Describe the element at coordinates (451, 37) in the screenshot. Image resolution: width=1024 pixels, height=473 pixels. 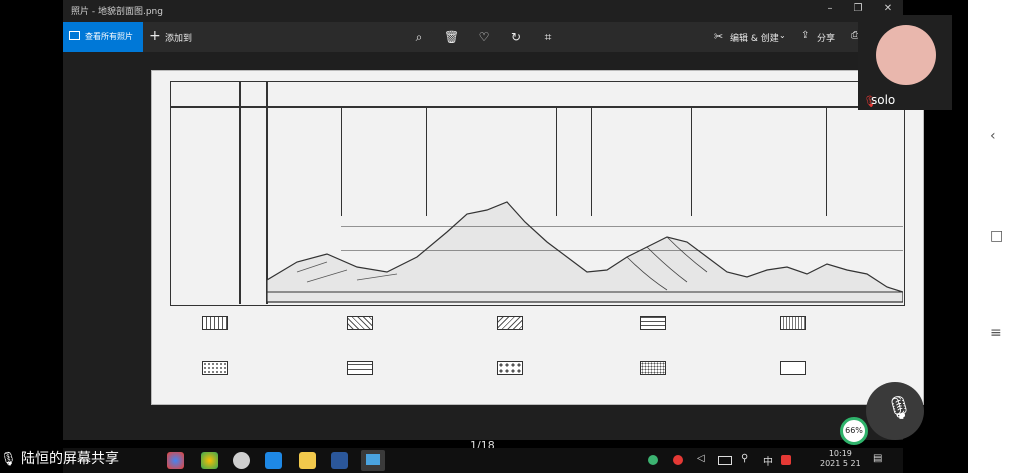
I see `delete-icon: 🗑` at that location.